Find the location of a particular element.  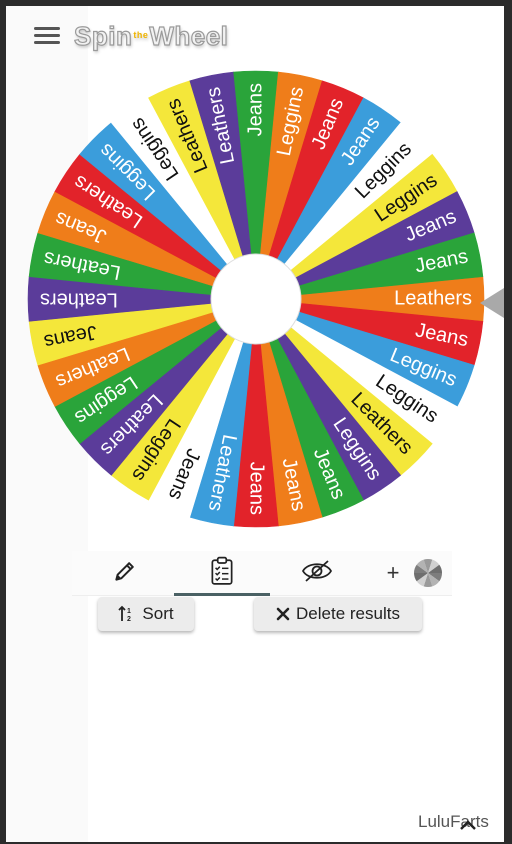

eye-off-icon is located at coordinates (317, 573).